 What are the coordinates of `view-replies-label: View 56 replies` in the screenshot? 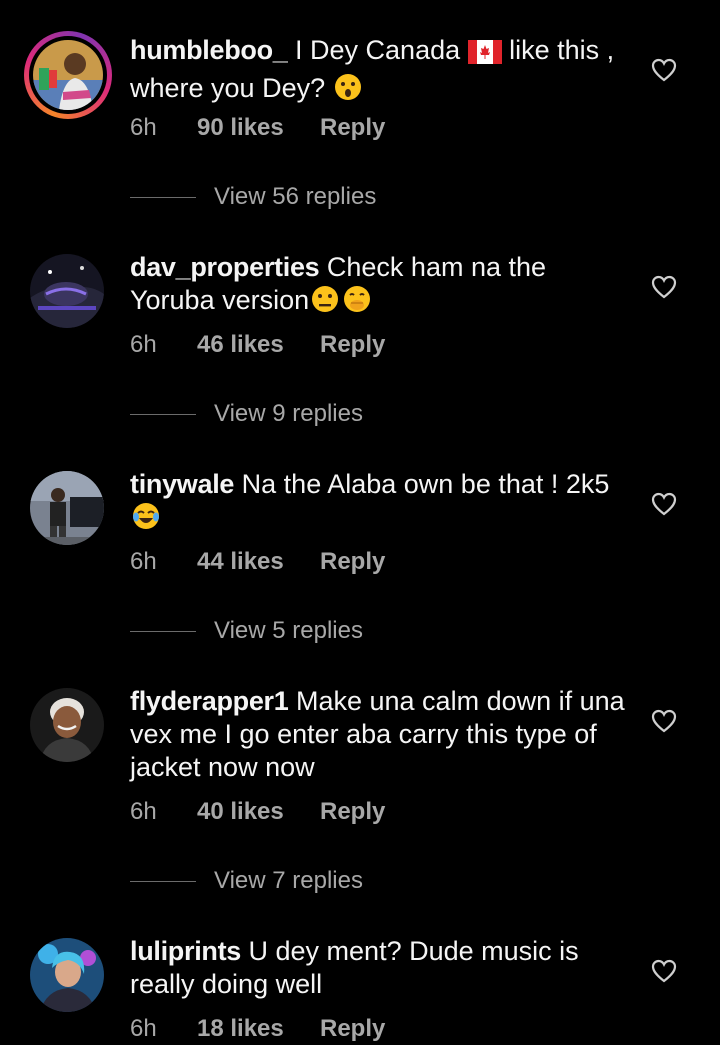 It's located at (295, 196).